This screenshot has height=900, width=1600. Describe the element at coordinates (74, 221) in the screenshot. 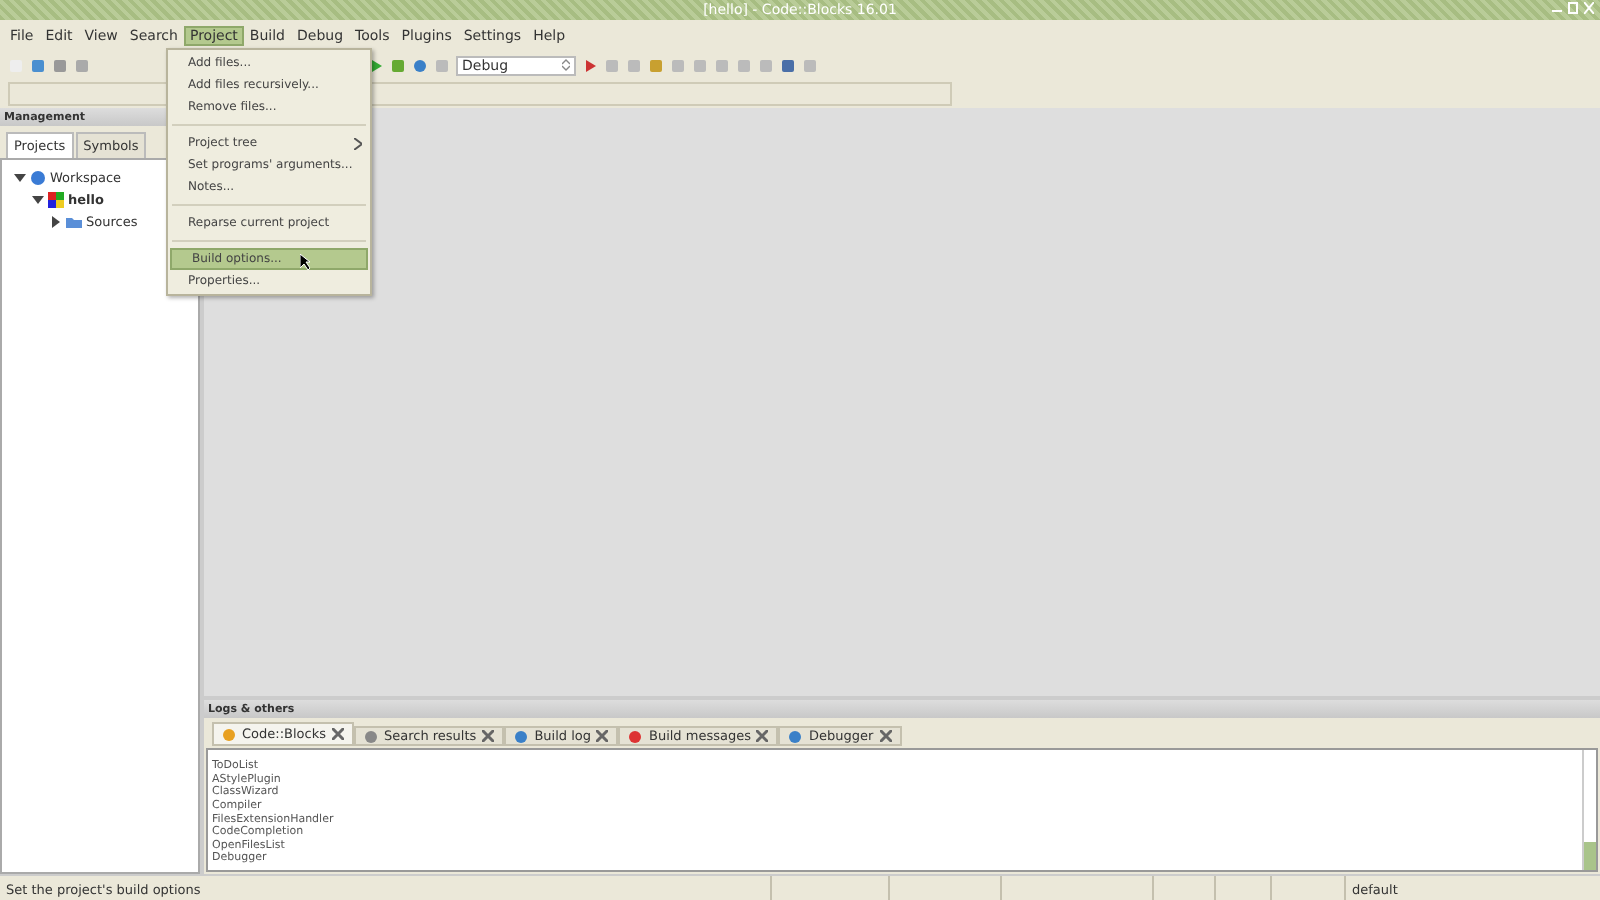

I see `folder-icon` at that location.